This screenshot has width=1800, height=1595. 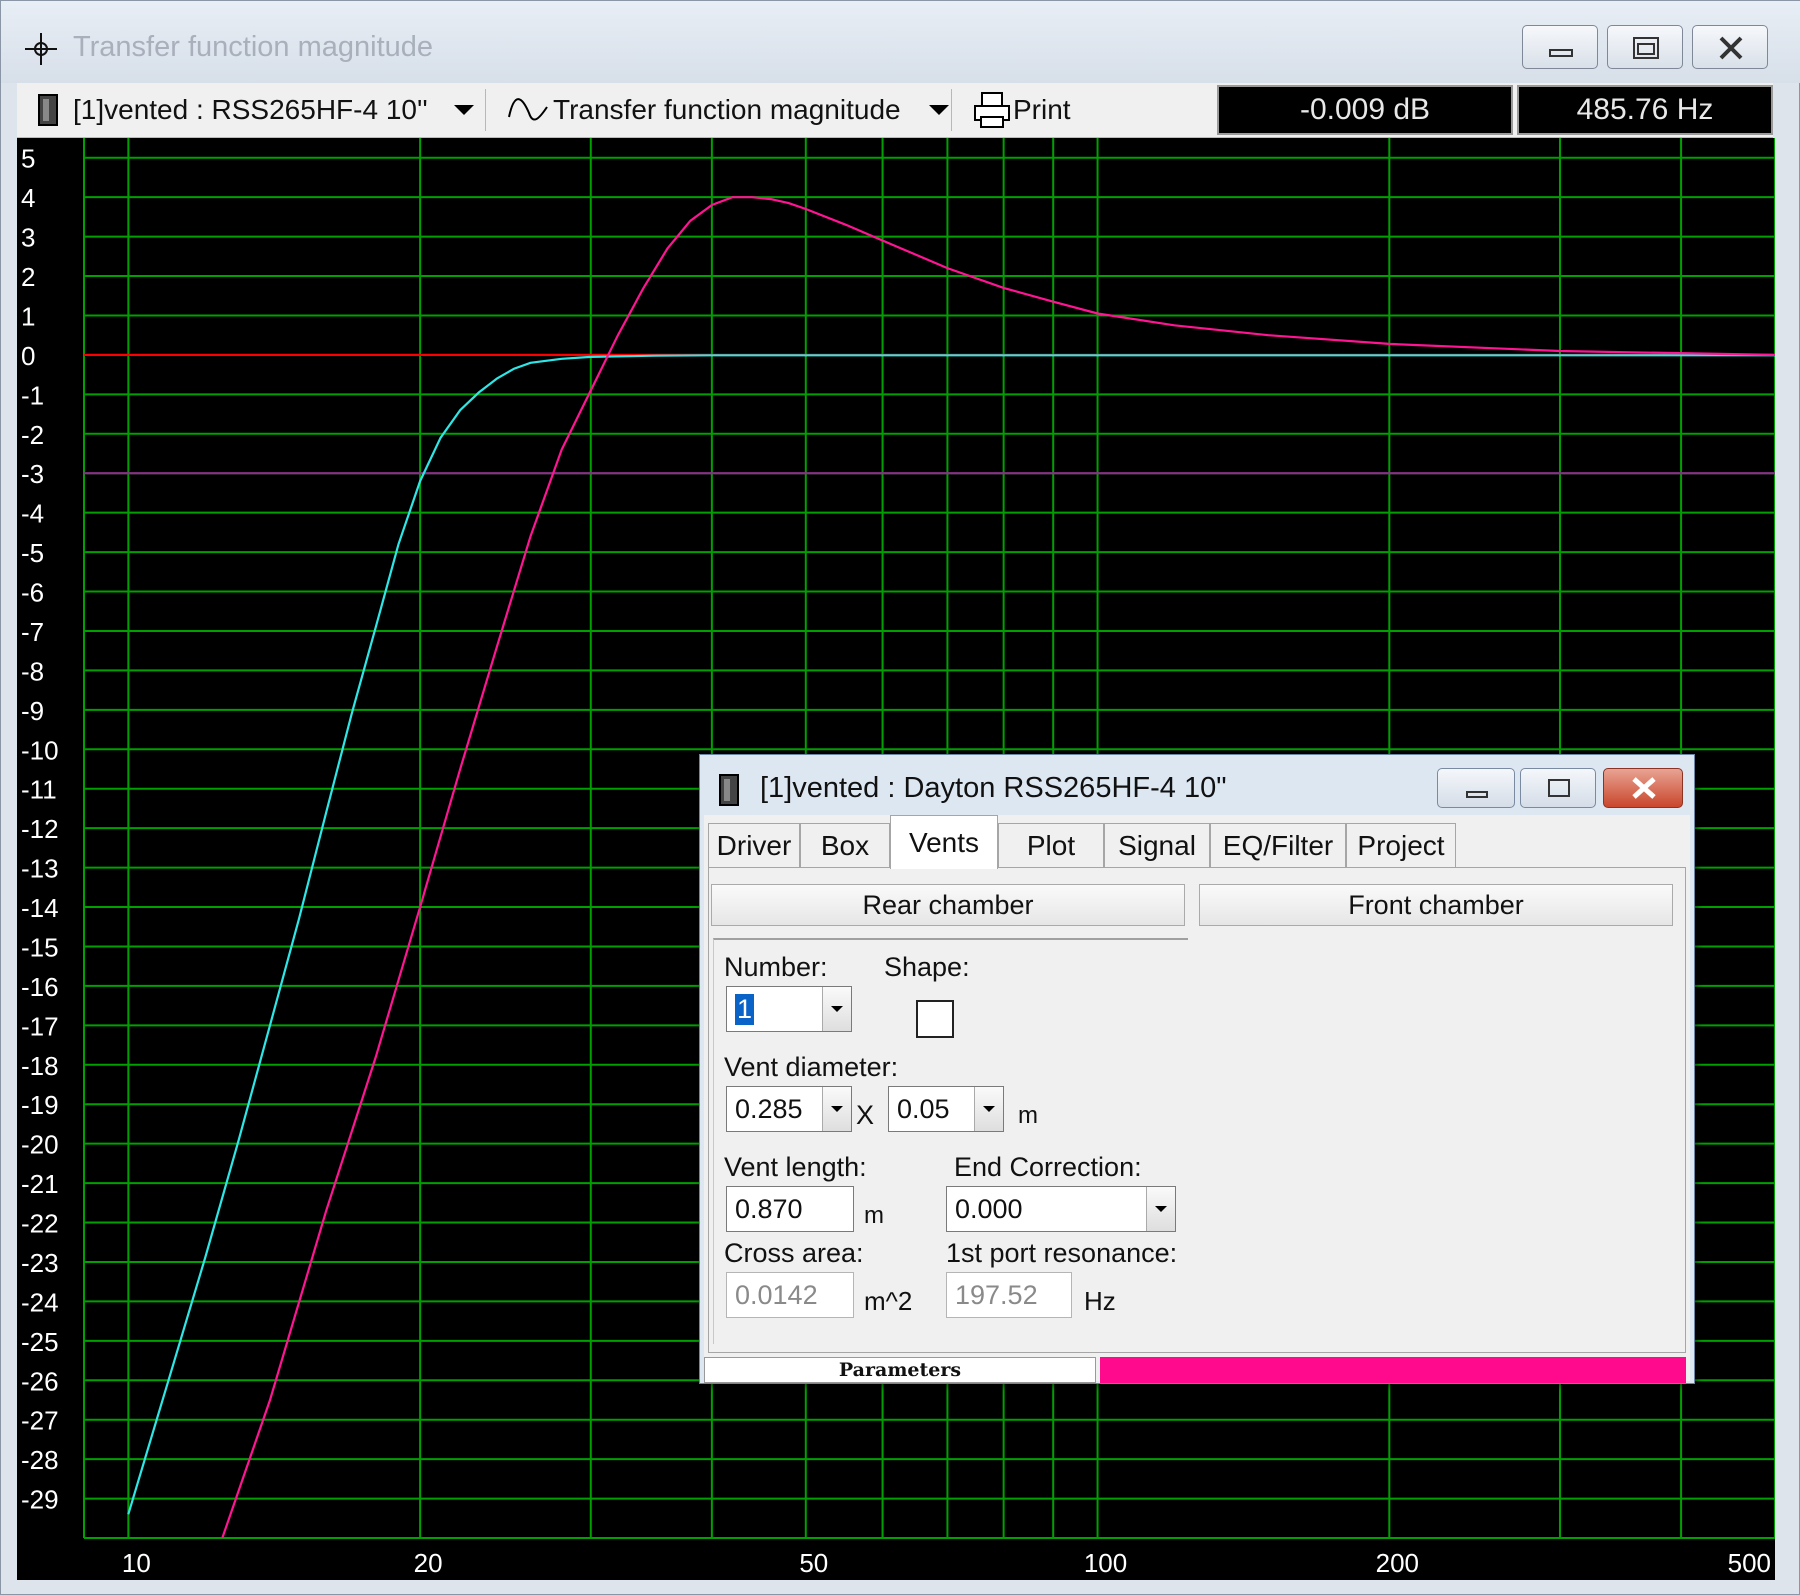 What do you see at coordinates (28, 238) in the screenshot?
I see `y-tick-label: 3` at bounding box center [28, 238].